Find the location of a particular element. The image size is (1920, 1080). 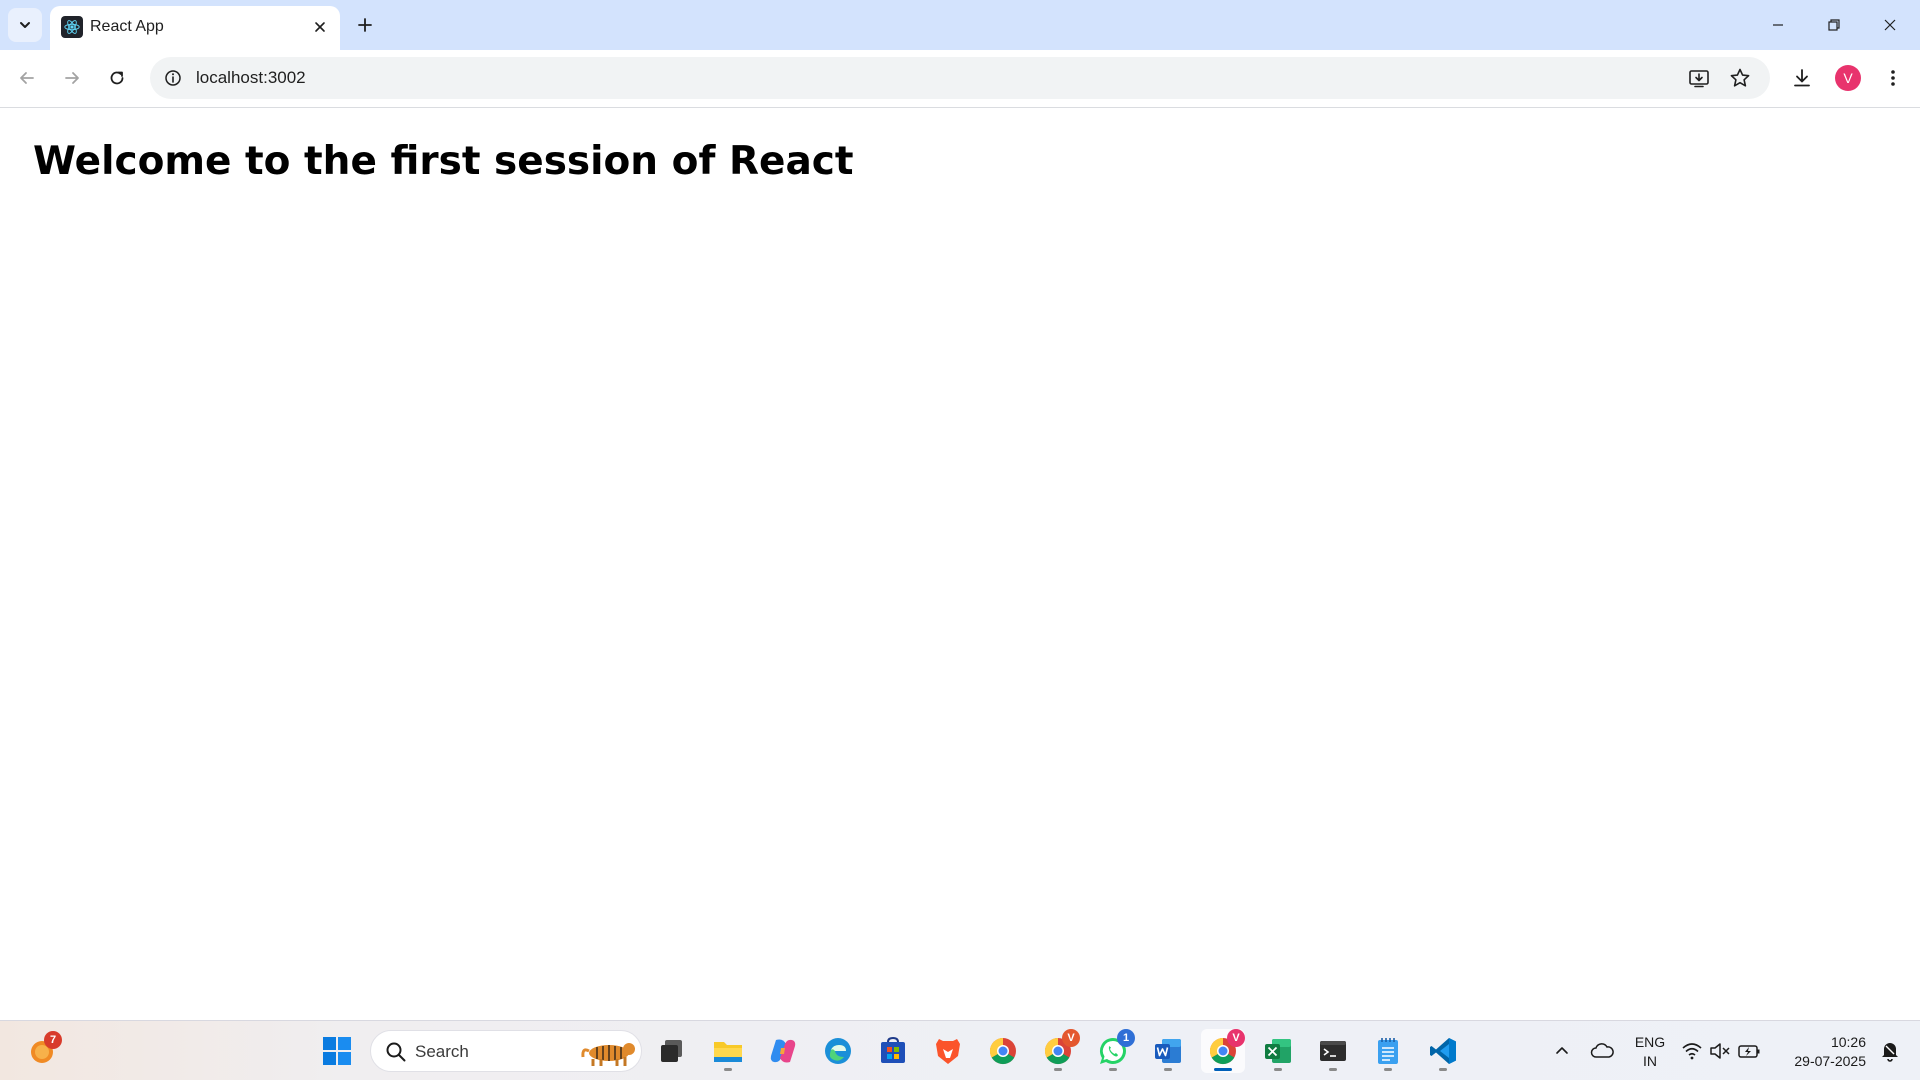

edge-icon is located at coordinates (838, 1051).